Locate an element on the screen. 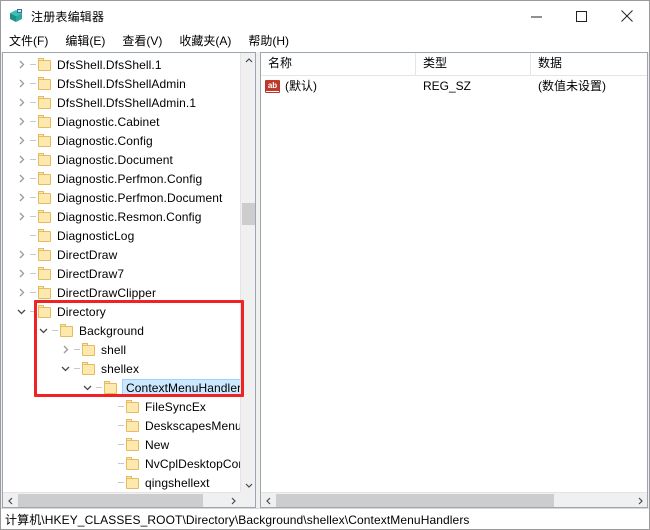  tree-item-label: DfsShell.DfsShell.1 is located at coordinates (109, 64).